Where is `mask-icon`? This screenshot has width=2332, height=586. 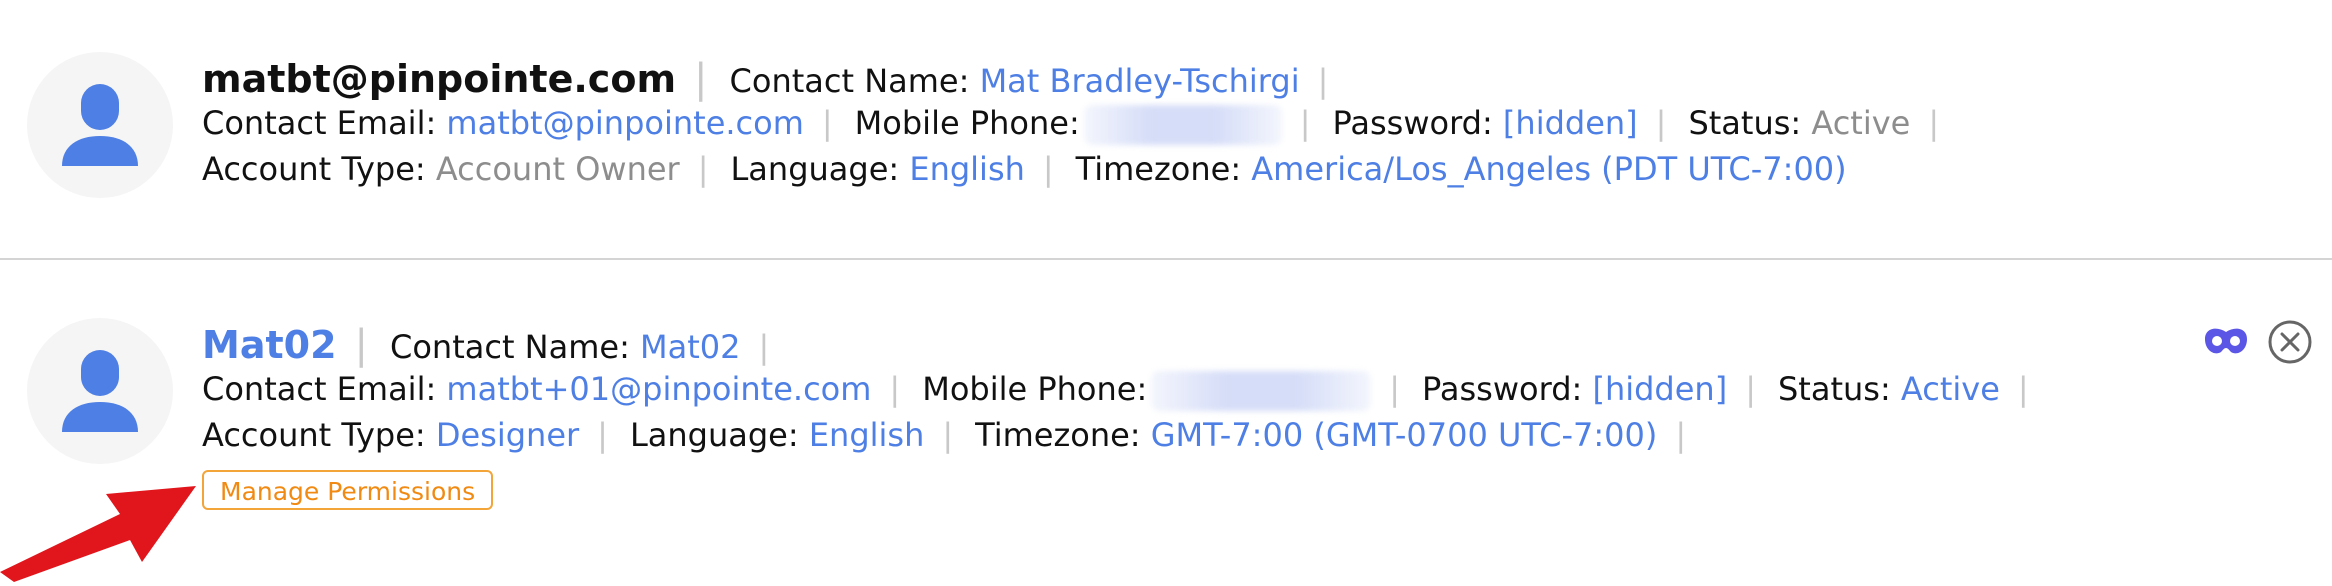
mask-icon is located at coordinates (2226, 342).